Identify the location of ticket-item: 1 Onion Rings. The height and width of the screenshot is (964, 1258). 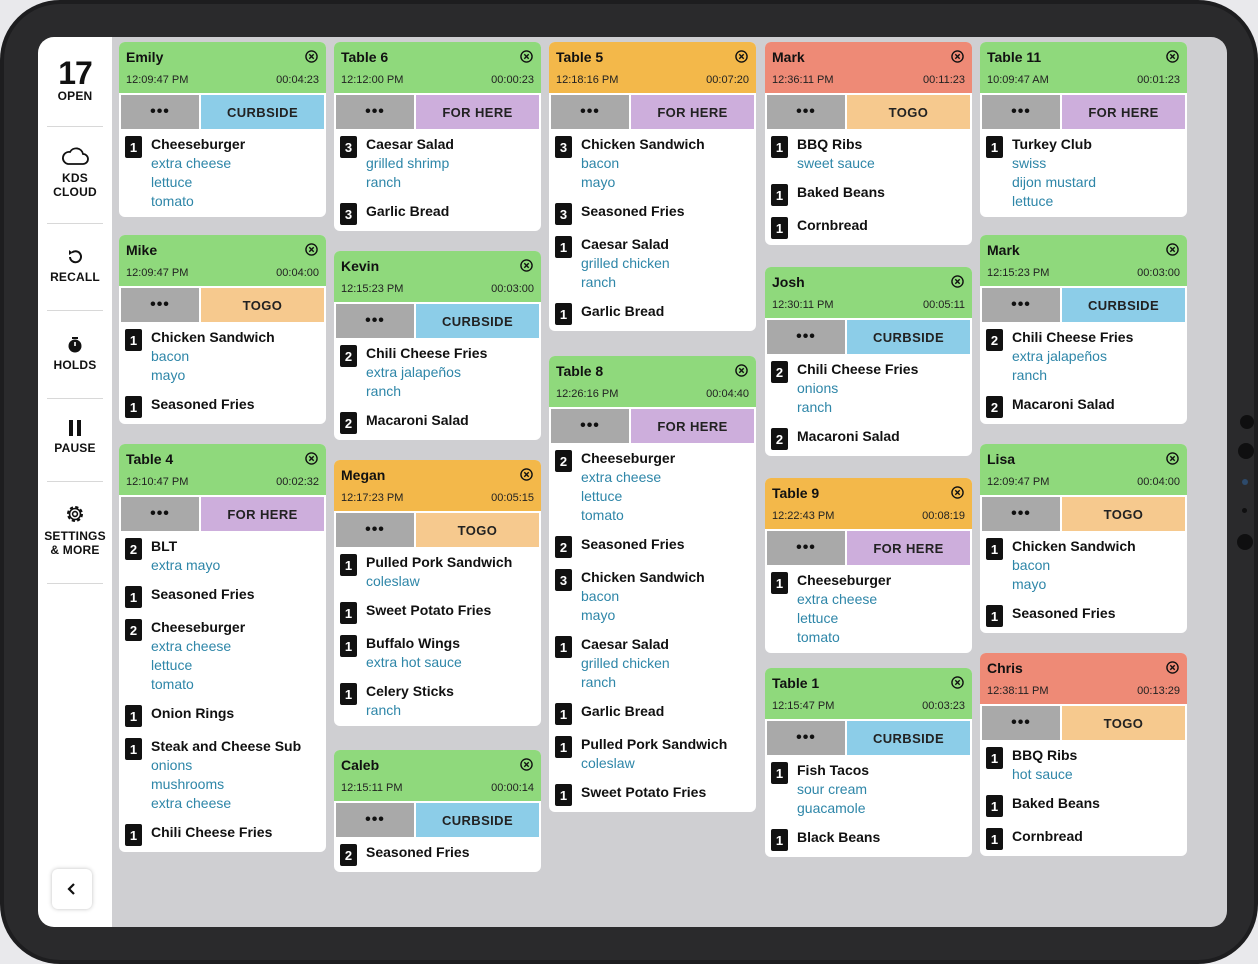
(222, 715).